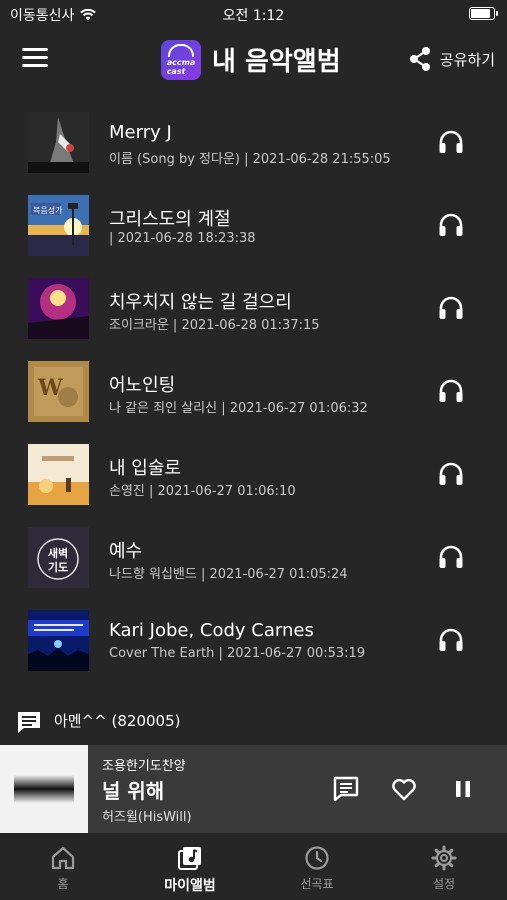 The width and height of the screenshot is (507, 900). What do you see at coordinates (126, 551) in the screenshot?
I see `song-title: 예수` at bounding box center [126, 551].